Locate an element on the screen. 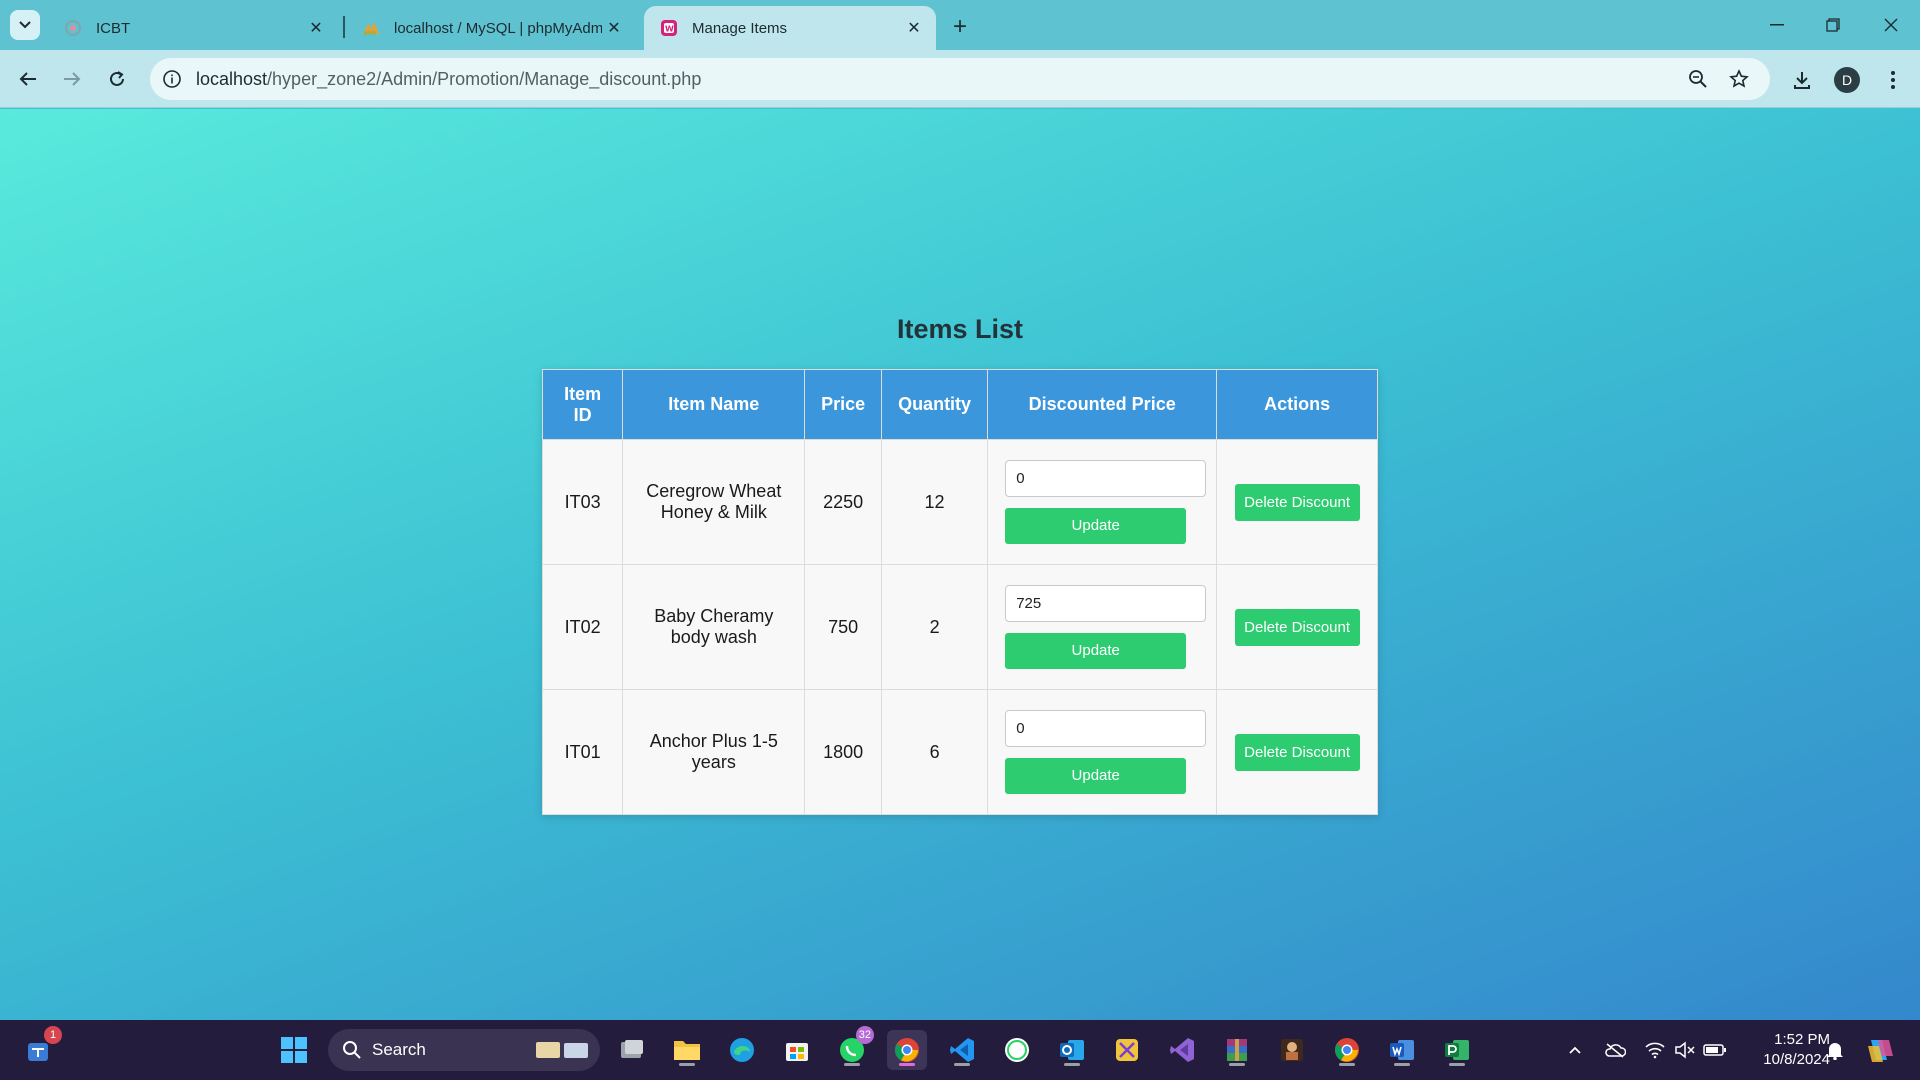 The width and height of the screenshot is (1920, 1080). tab-title: Manage Items is located at coordinates (740, 28).